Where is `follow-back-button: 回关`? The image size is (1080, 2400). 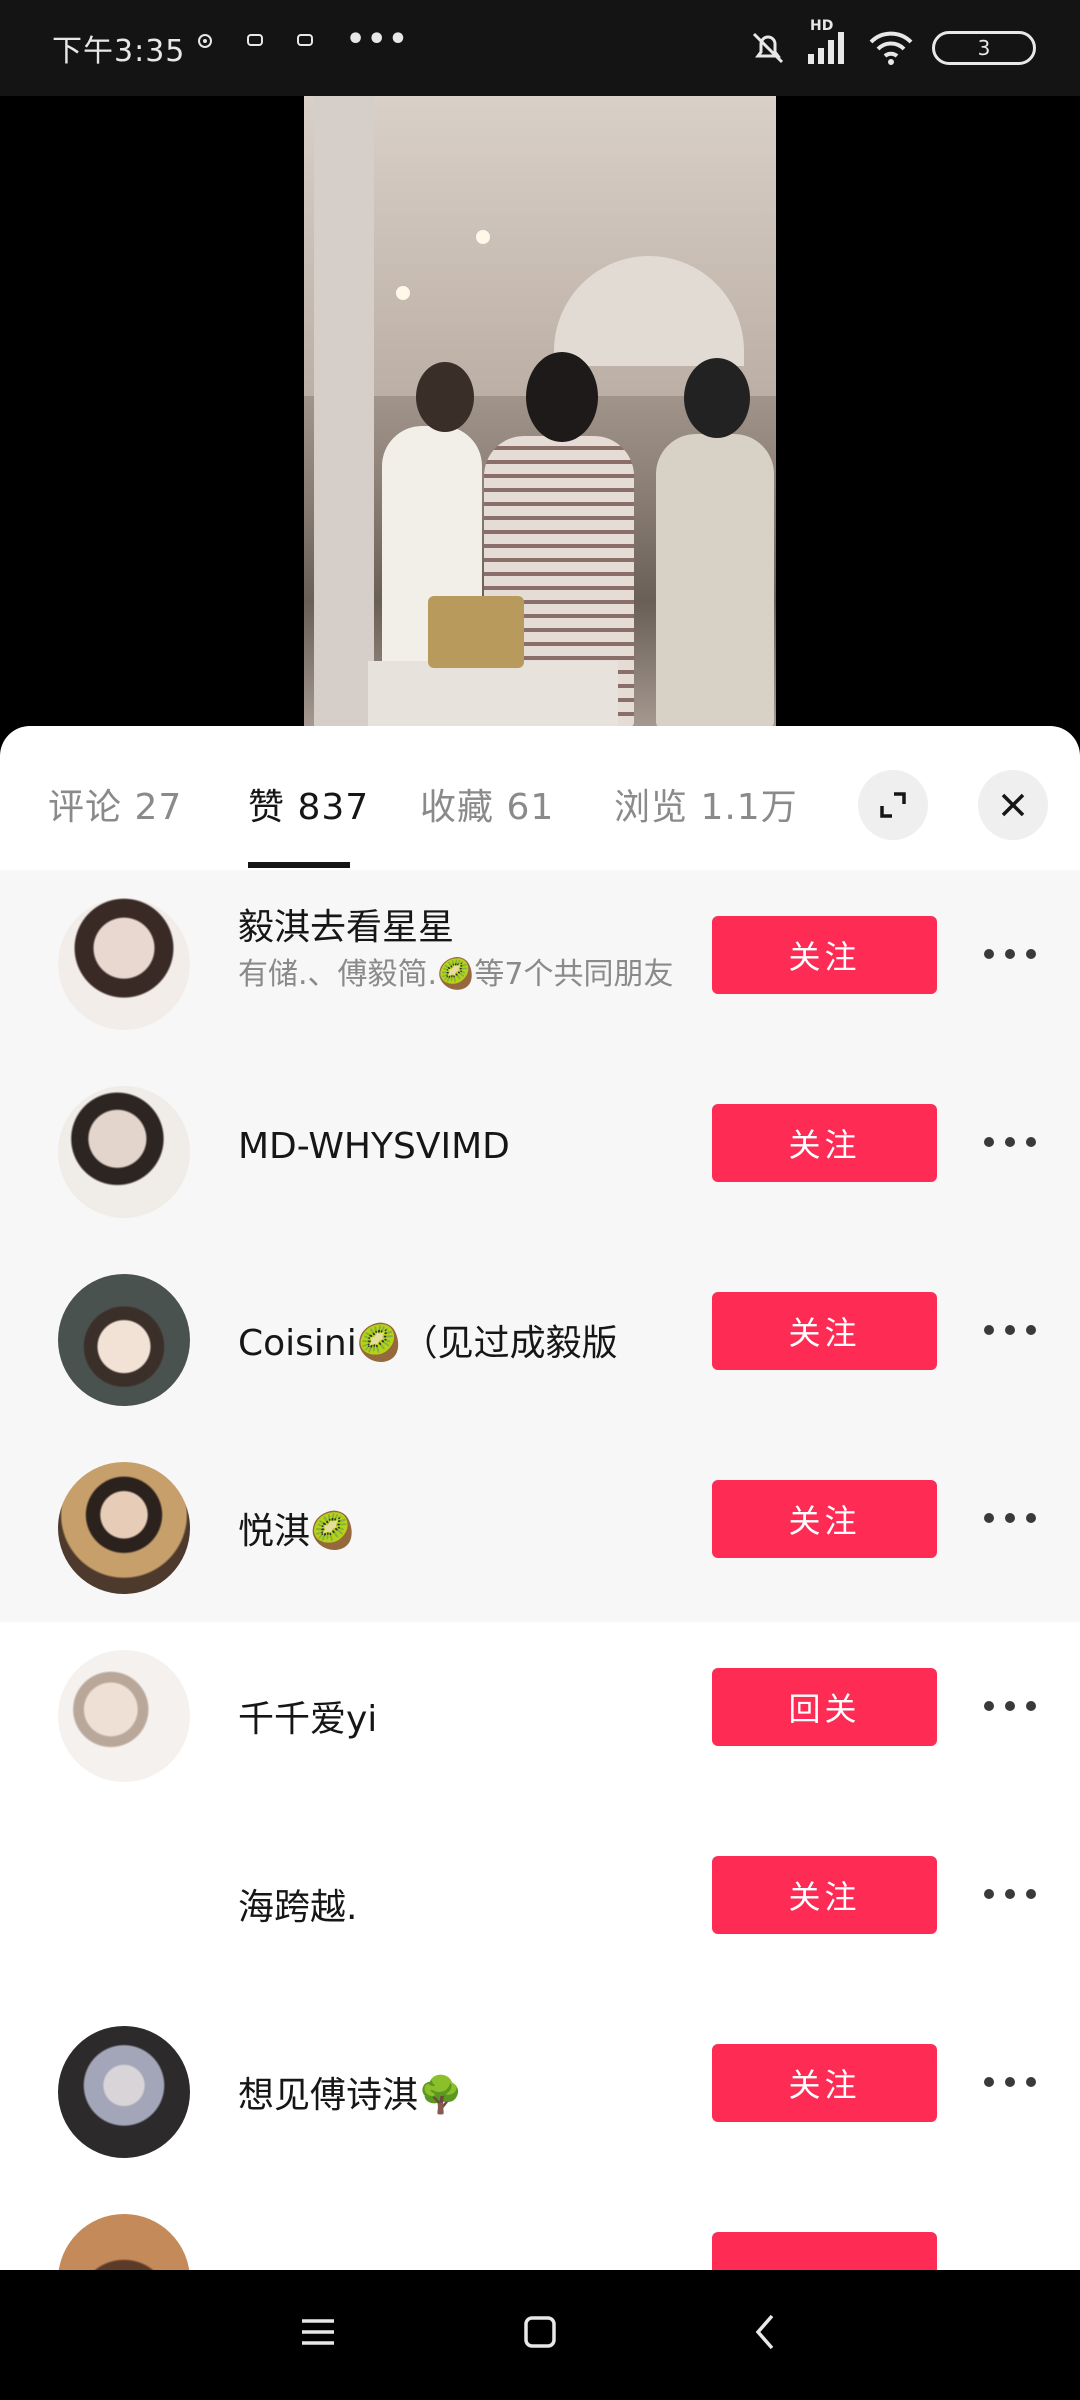
follow-back-button: 回关 is located at coordinates (824, 1707).